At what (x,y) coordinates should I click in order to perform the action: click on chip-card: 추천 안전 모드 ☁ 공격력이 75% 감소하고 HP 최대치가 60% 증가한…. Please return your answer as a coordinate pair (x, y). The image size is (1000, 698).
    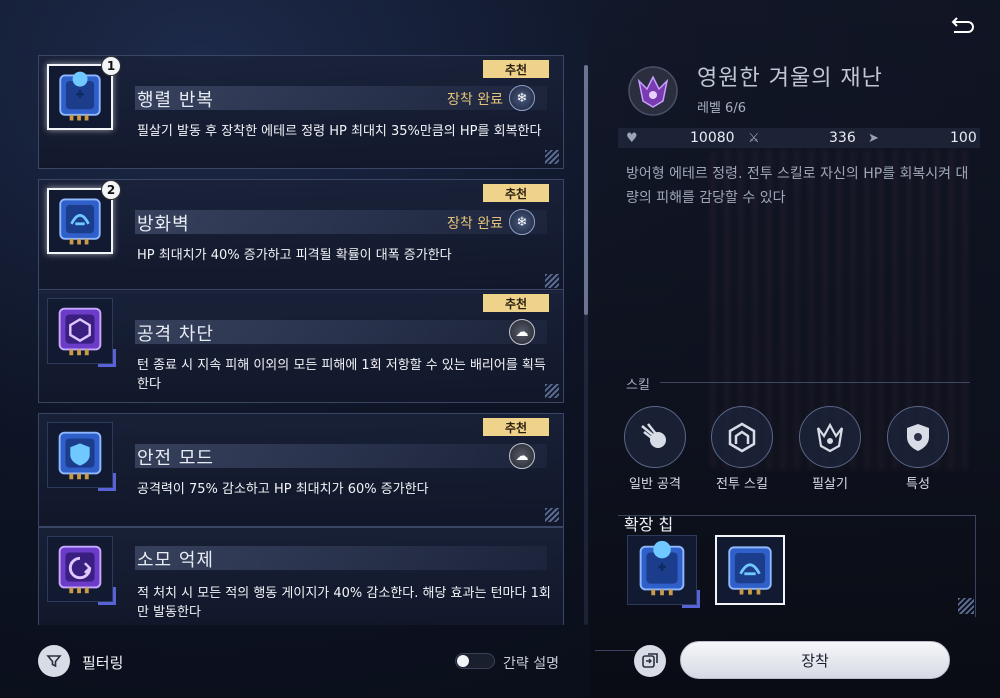
    Looking at the image, I should click on (301, 470).